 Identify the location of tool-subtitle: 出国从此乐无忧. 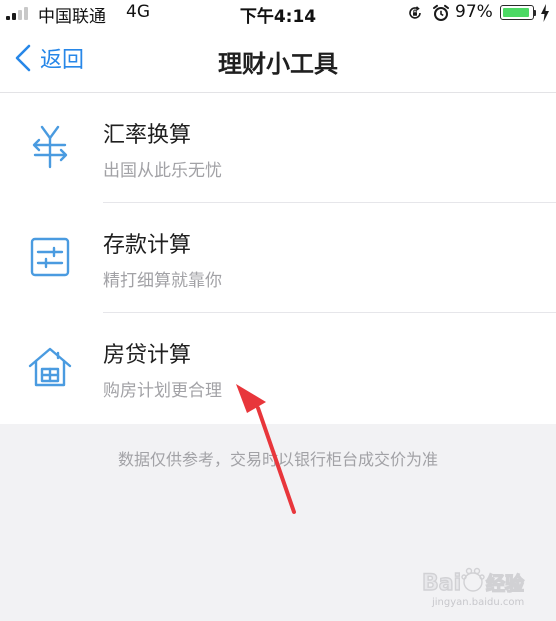
(162, 171).